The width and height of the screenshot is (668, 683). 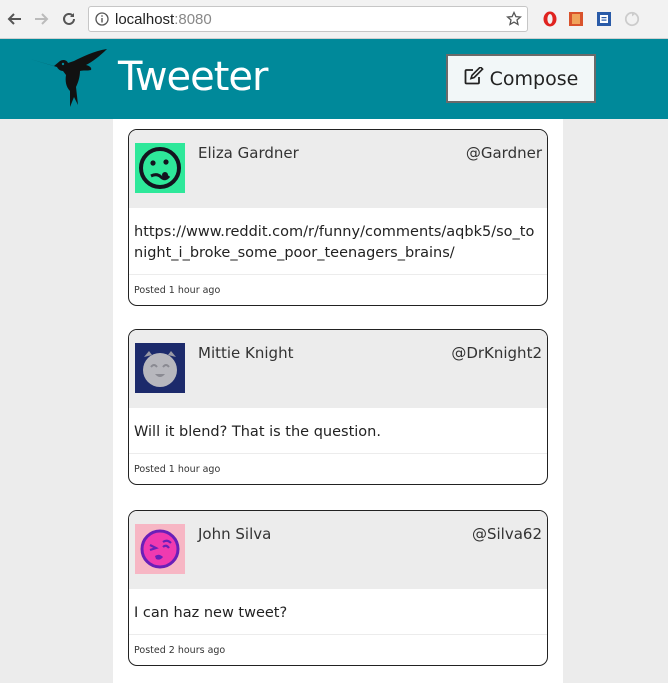 What do you see at coordinates (70, 78) in the screenshot?
I see `hummingbird-logo-icon` at bounding box center [70, 78].